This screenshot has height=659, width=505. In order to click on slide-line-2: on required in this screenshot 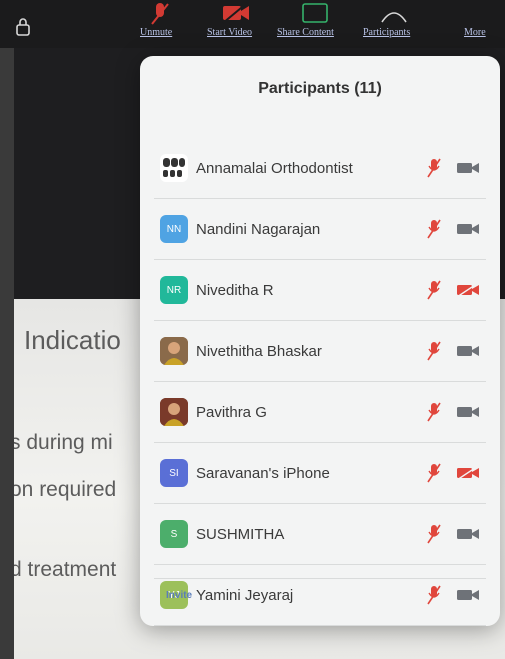, I will do `click(63, 489)`.